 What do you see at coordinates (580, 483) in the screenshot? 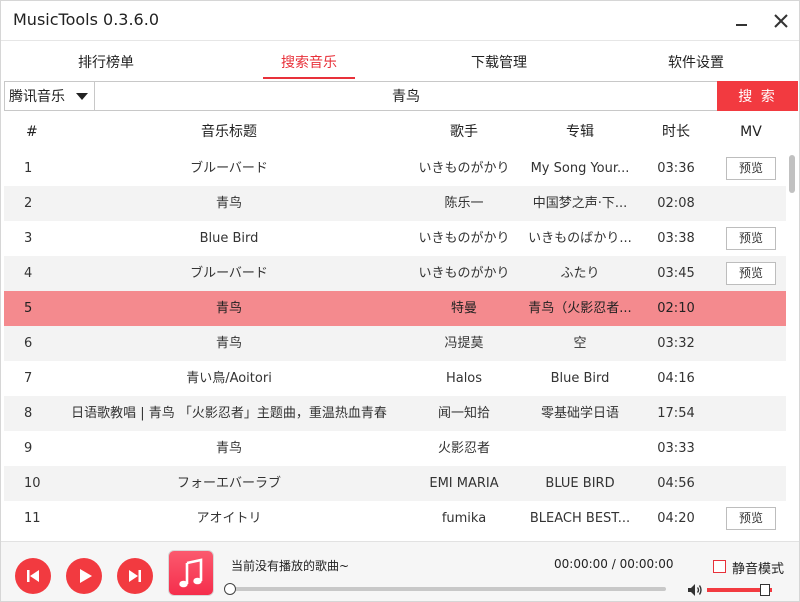
I see `cell-album: BLUE BIRD` at bounding box center [580, 483].